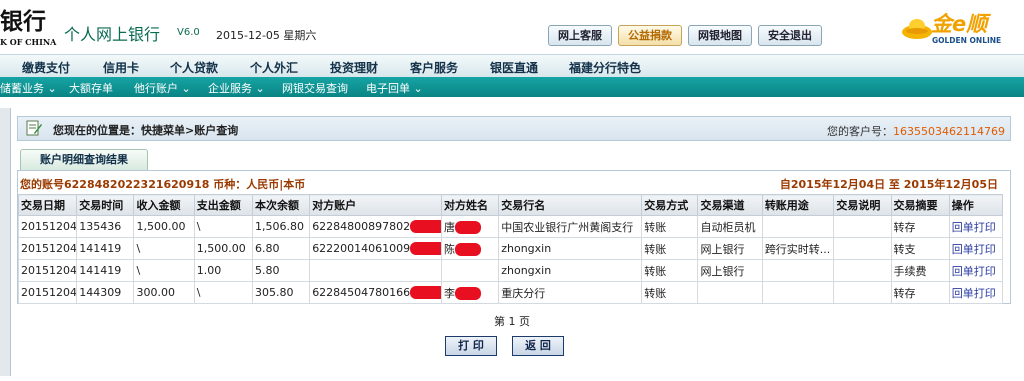 The height and width of the screenshot is (381, 1024). What do you see at coordinates (650, 35) in the screenshot?
I see `charity-donation-button: 公益捐款` at bounding box center [650, 35].